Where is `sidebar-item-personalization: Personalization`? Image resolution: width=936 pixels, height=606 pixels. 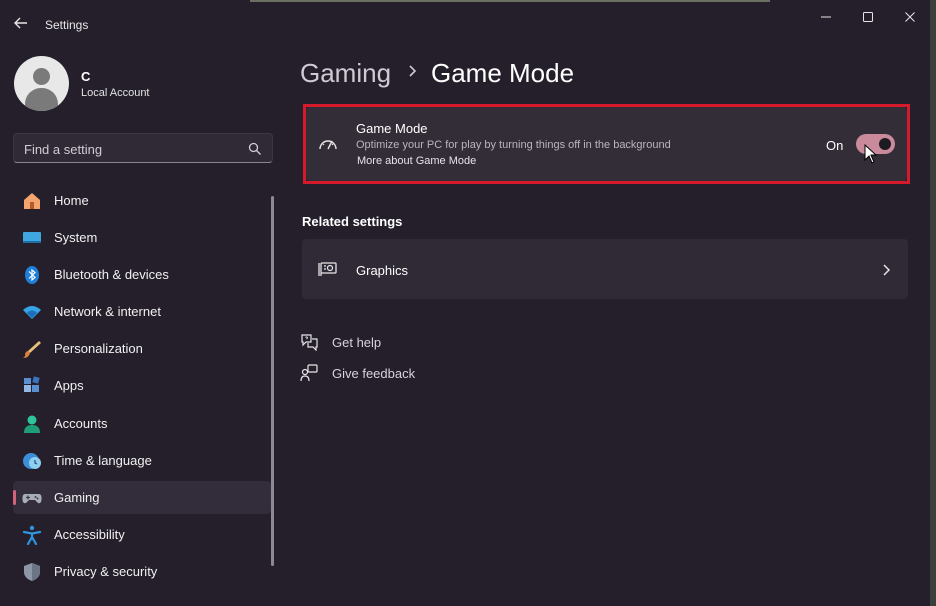 sidebar-item-personalization: Personalization is located at coordinates (142, 348).